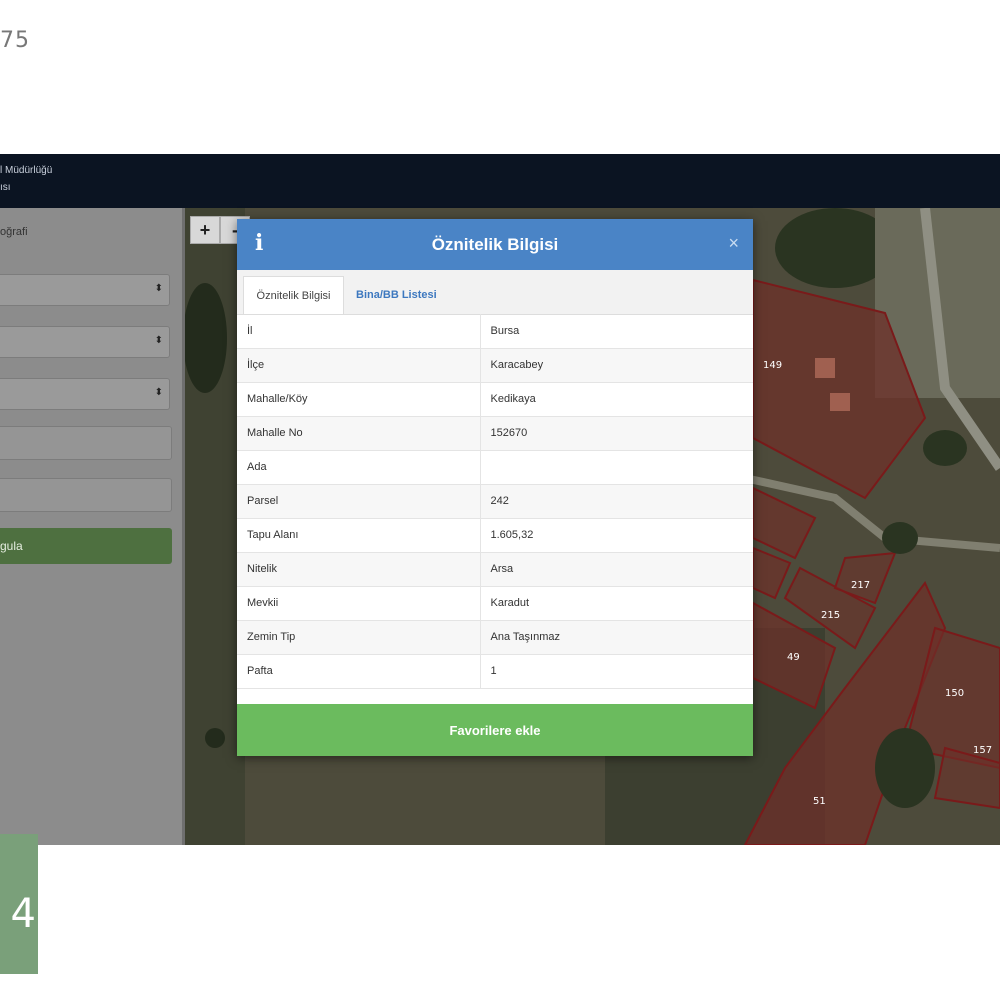 This screenshot has width=1000, height=1000. I want to click on sidebar: oğrafi ⬍ ⬍ ⬍ gula, so click(92, 526).